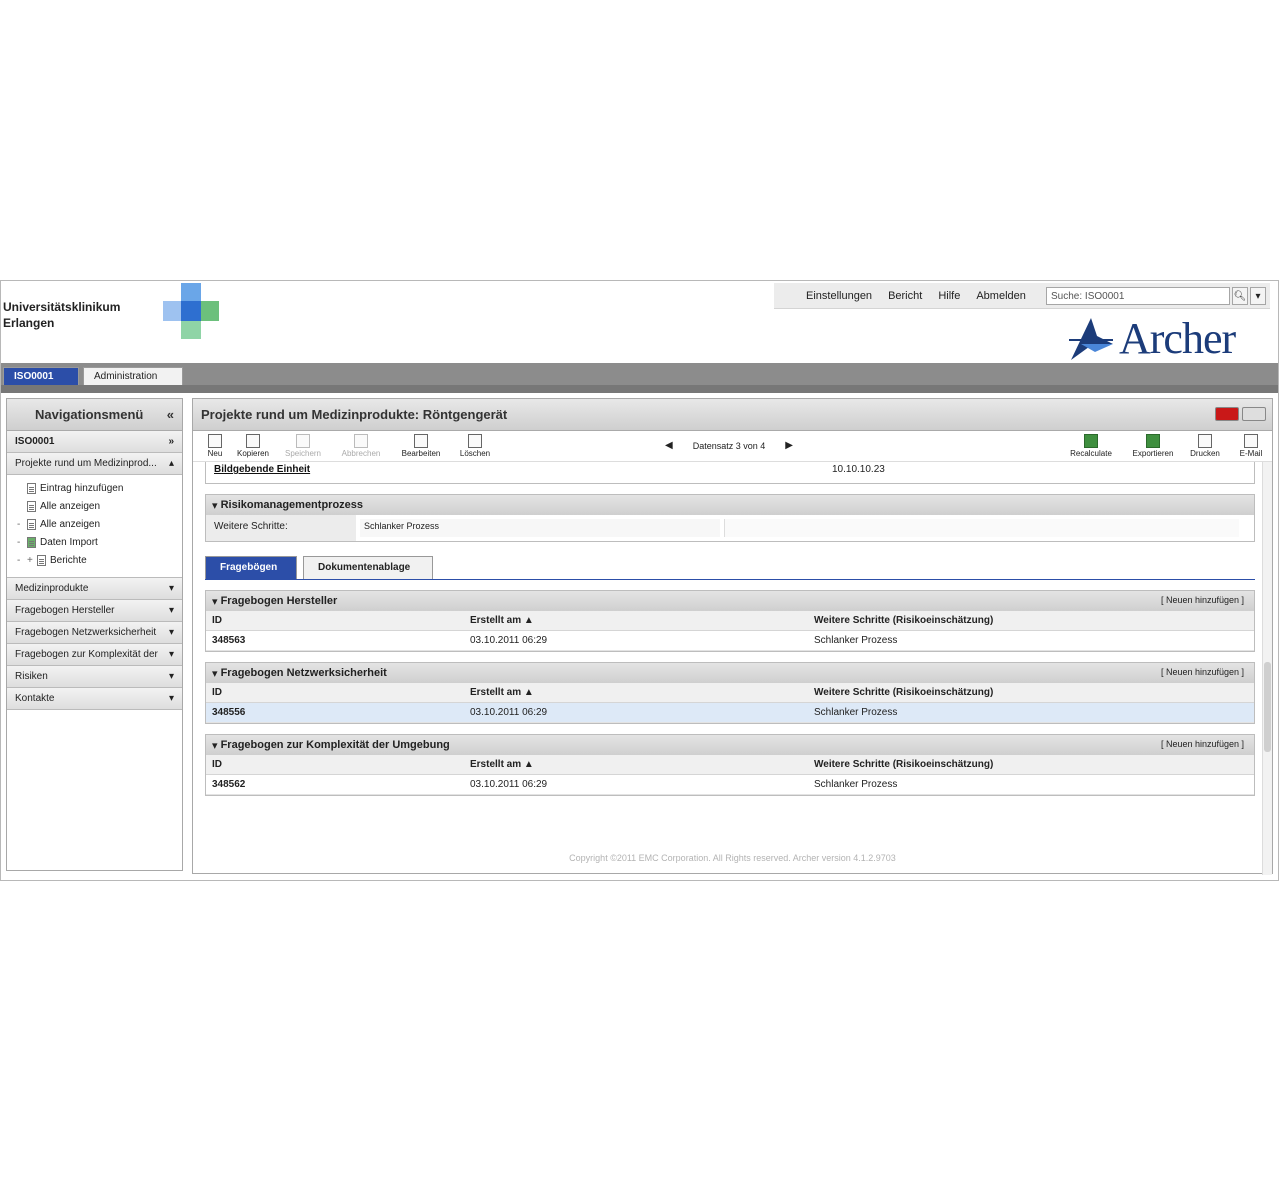  I want to click on previous-record-icon: ◀, so click(669, 445).